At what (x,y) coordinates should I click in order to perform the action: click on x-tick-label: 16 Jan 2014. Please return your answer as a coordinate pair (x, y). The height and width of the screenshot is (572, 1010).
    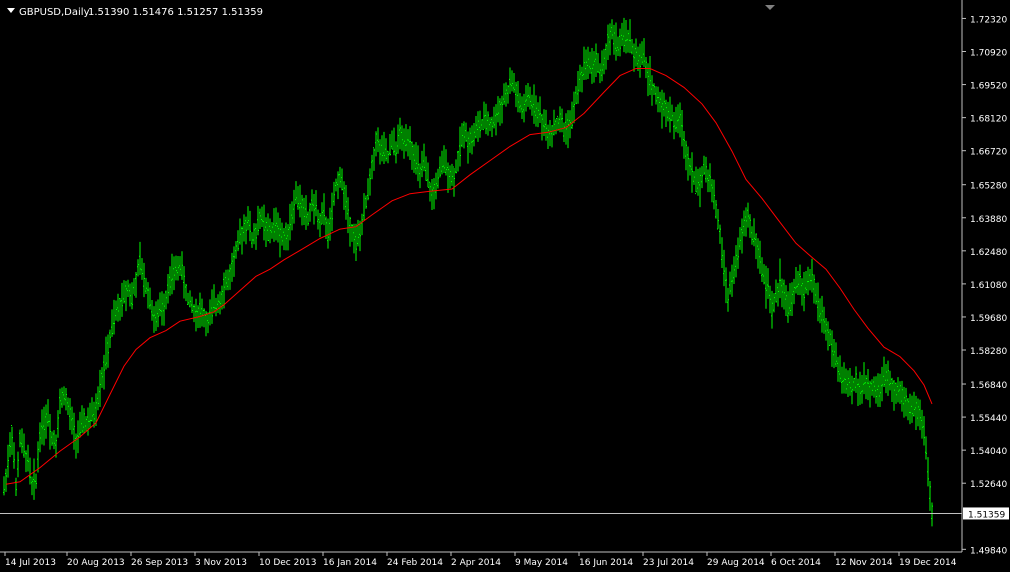
    Looking at the image, I should click on (350, 563).